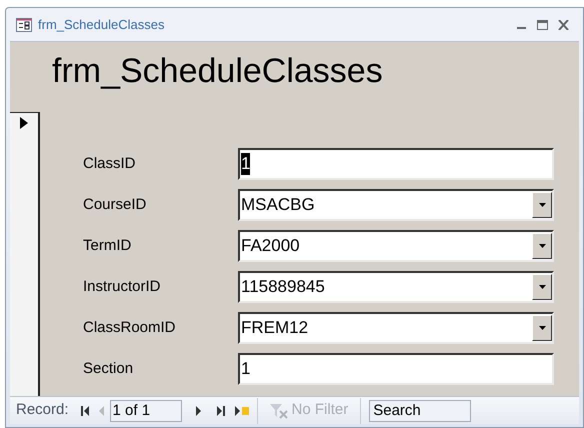 This screenshot has width=584, height=428. Describe the element at coordinates (146, 411) in the screenshot. I see `record-position-field: 1 of 1` at that location.